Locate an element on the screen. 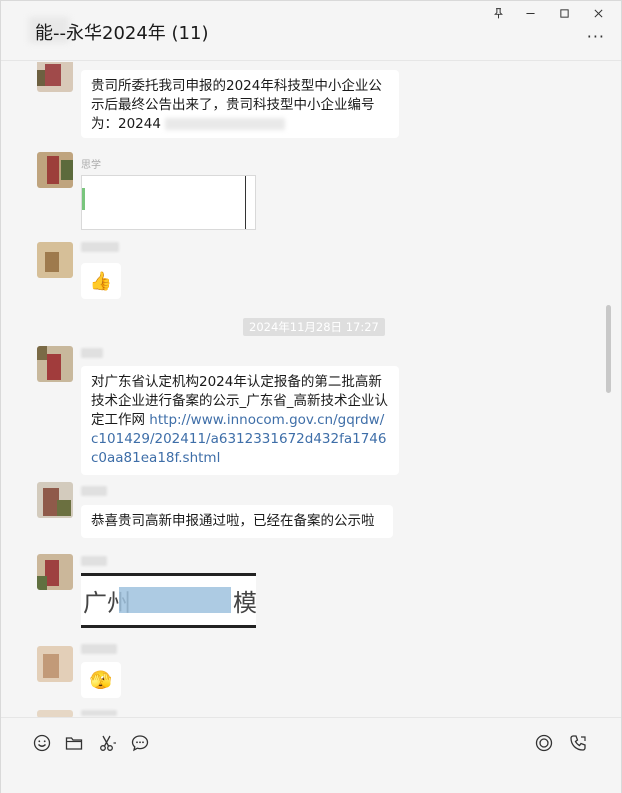  emoji-message: 🫣 is located at coordinates (101, 680).